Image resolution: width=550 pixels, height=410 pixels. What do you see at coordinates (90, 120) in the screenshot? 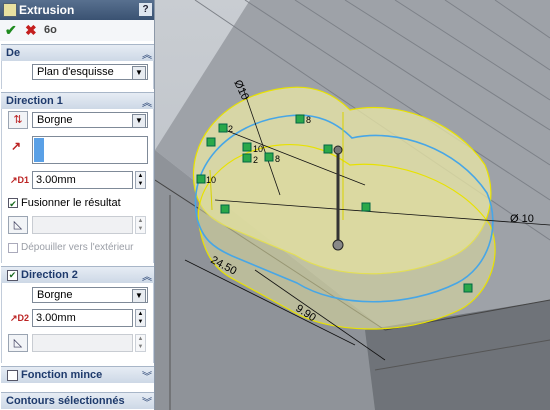
I see `end-condition-select: Borgne ▼` at bounding box center [90, 120].